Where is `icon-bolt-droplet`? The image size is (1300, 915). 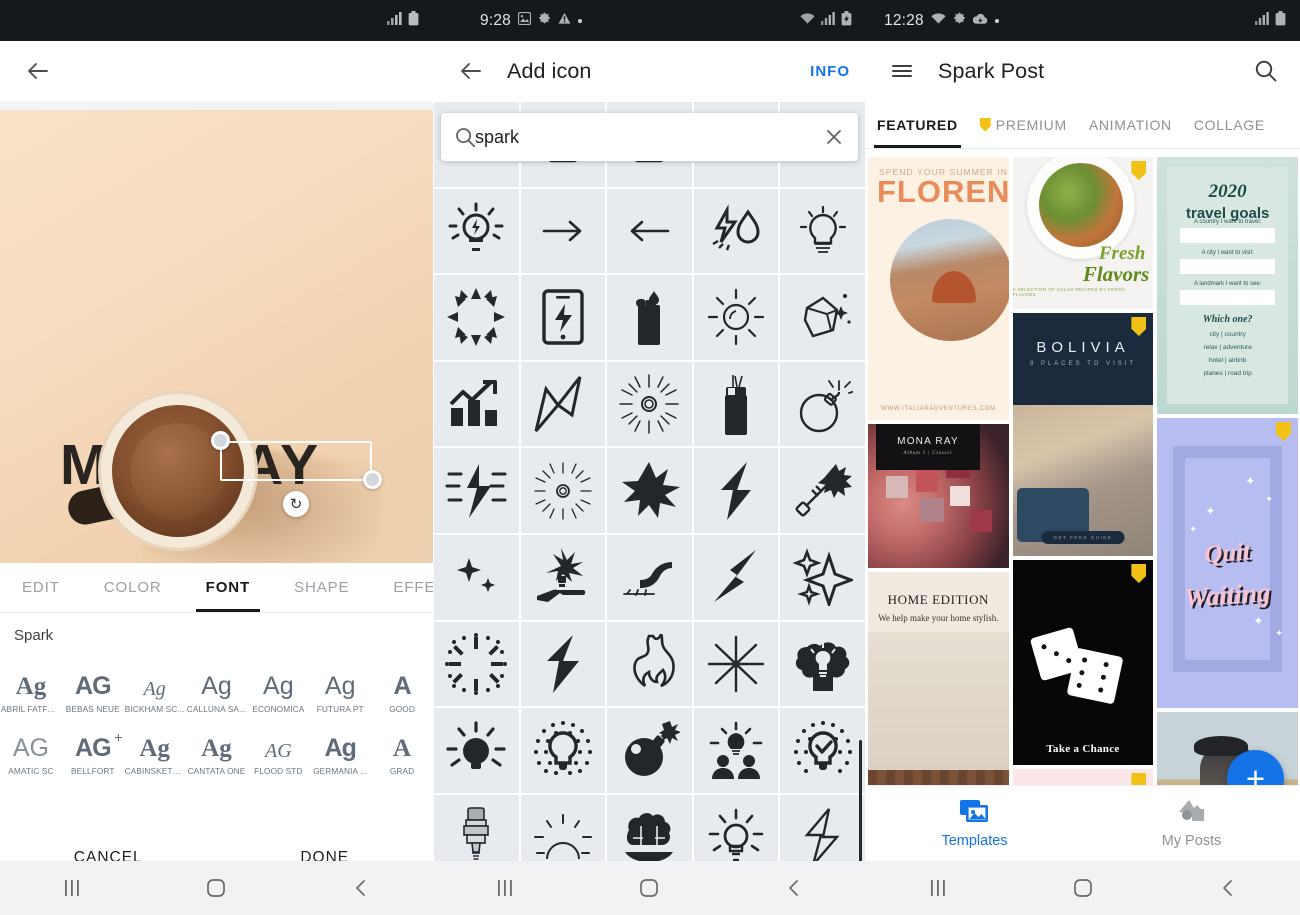
icon-bolt-droplet is located at coordinates (736, 231).